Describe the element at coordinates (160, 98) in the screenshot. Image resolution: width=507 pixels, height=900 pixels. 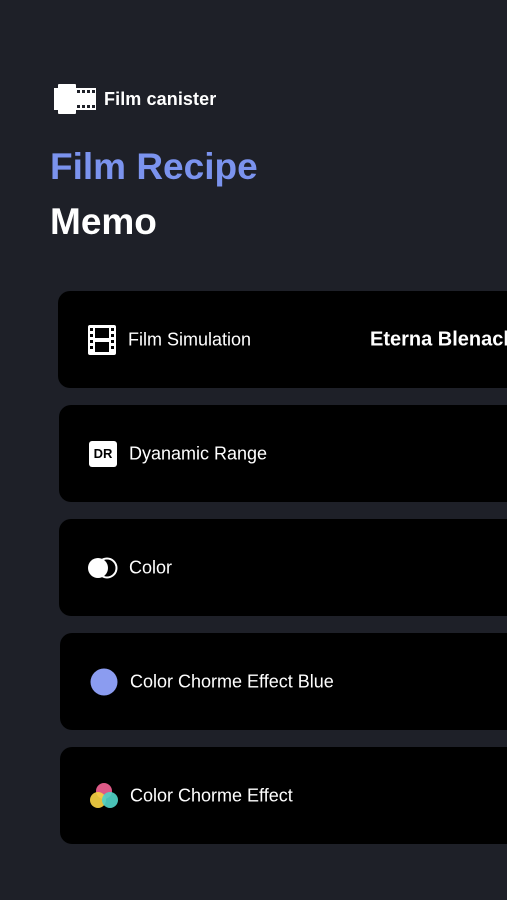
I see `brand-label: Film canister` at that location.